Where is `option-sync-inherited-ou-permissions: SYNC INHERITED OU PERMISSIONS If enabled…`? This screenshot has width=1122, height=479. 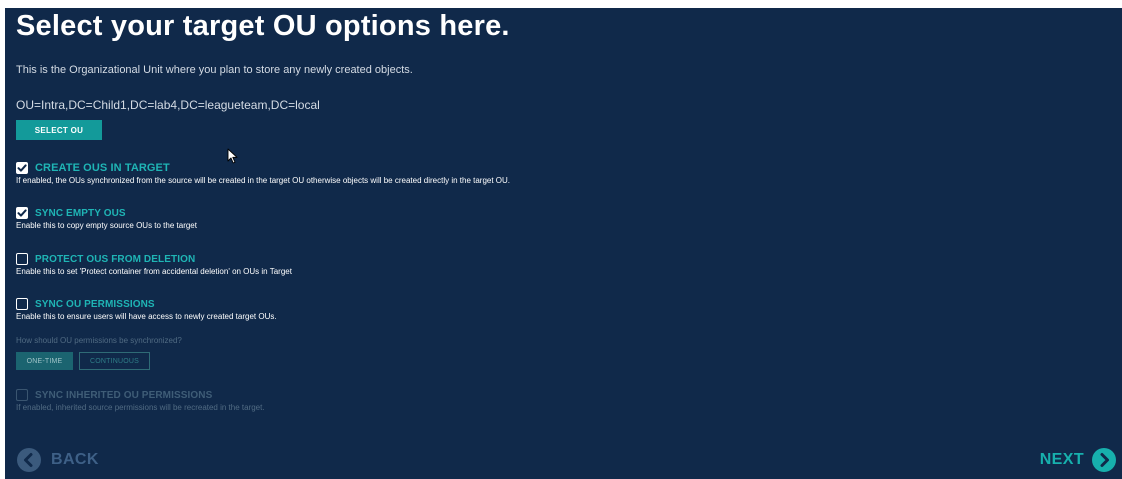 option-sync-inherited-ou-permissions: SYNC INHERITED OU PERMISSIONS If enabled… is located at coordinates (140, 400).